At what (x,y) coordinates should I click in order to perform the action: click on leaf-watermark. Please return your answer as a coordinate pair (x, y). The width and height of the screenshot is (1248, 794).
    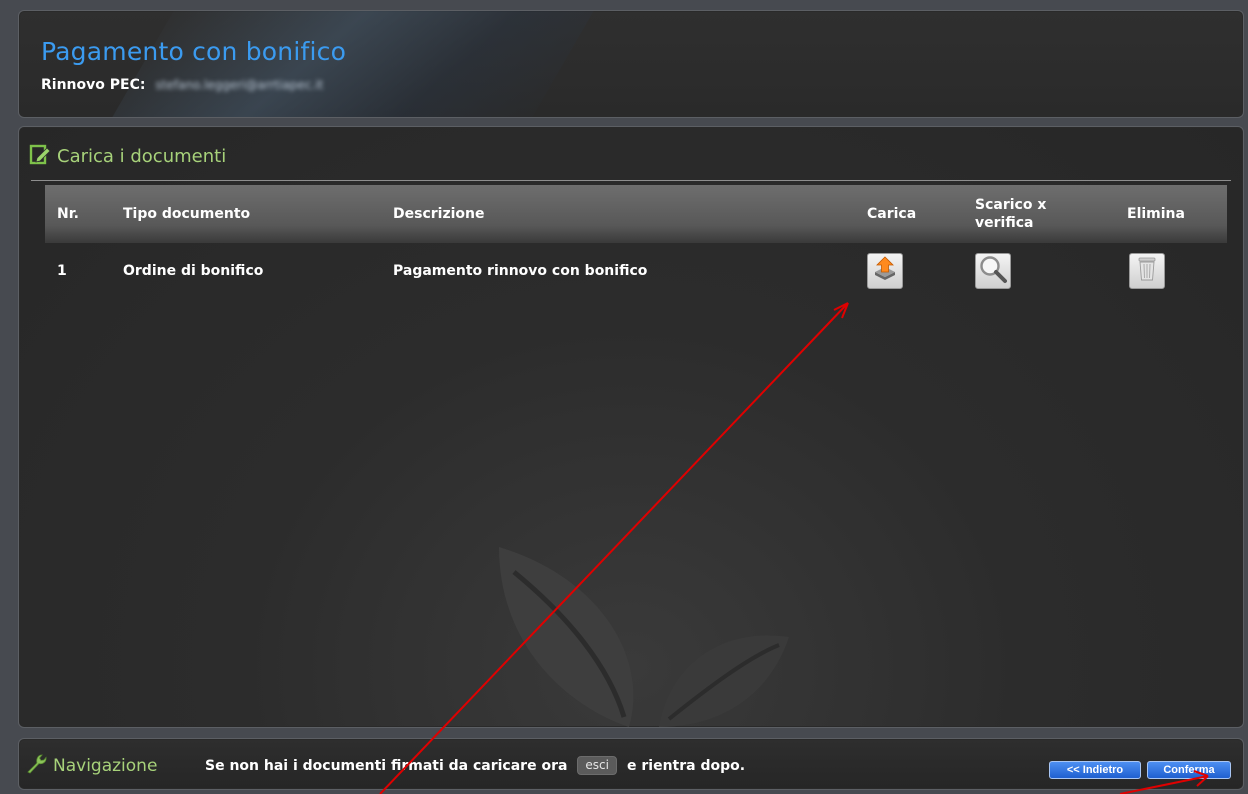
    Looking at the image, I should click on (644, 637).